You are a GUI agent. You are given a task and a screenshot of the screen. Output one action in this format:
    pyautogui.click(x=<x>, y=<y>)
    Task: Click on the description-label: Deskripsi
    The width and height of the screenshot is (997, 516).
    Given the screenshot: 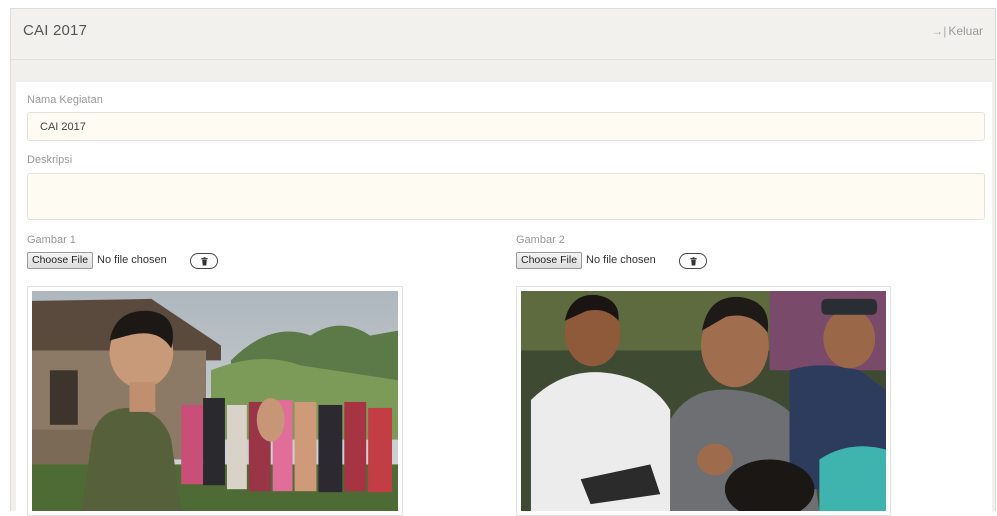 What is the action you would take?
    pyautogui.click(x=50, y=160)
    